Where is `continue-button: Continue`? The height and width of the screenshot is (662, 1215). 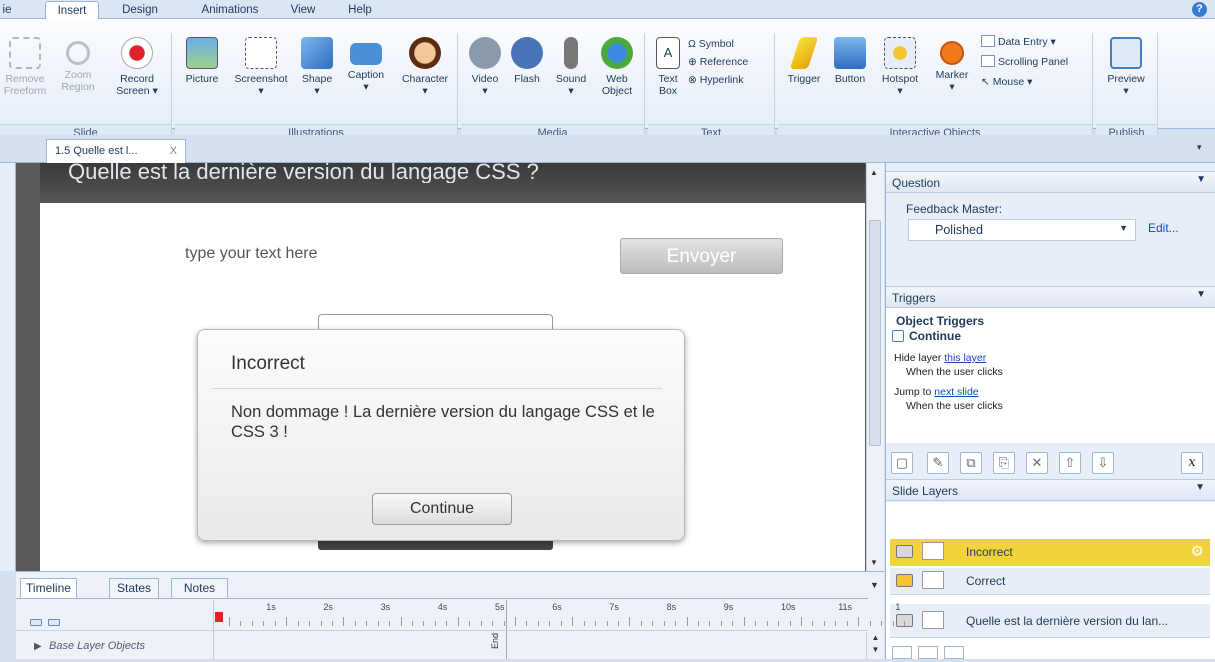
continue-button: Continue is located at coordinates (442, 509).